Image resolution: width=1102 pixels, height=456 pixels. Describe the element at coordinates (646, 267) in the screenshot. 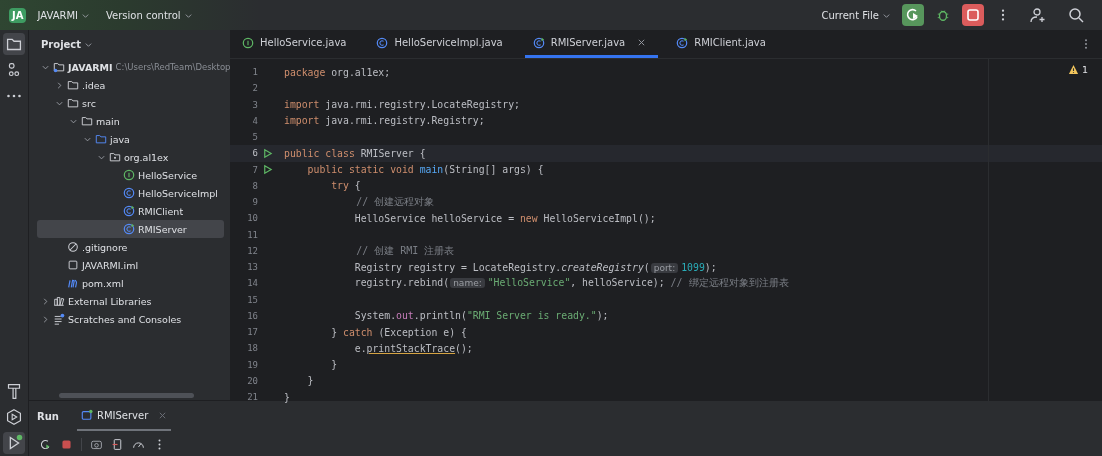

I see `code-text: (` at that location.